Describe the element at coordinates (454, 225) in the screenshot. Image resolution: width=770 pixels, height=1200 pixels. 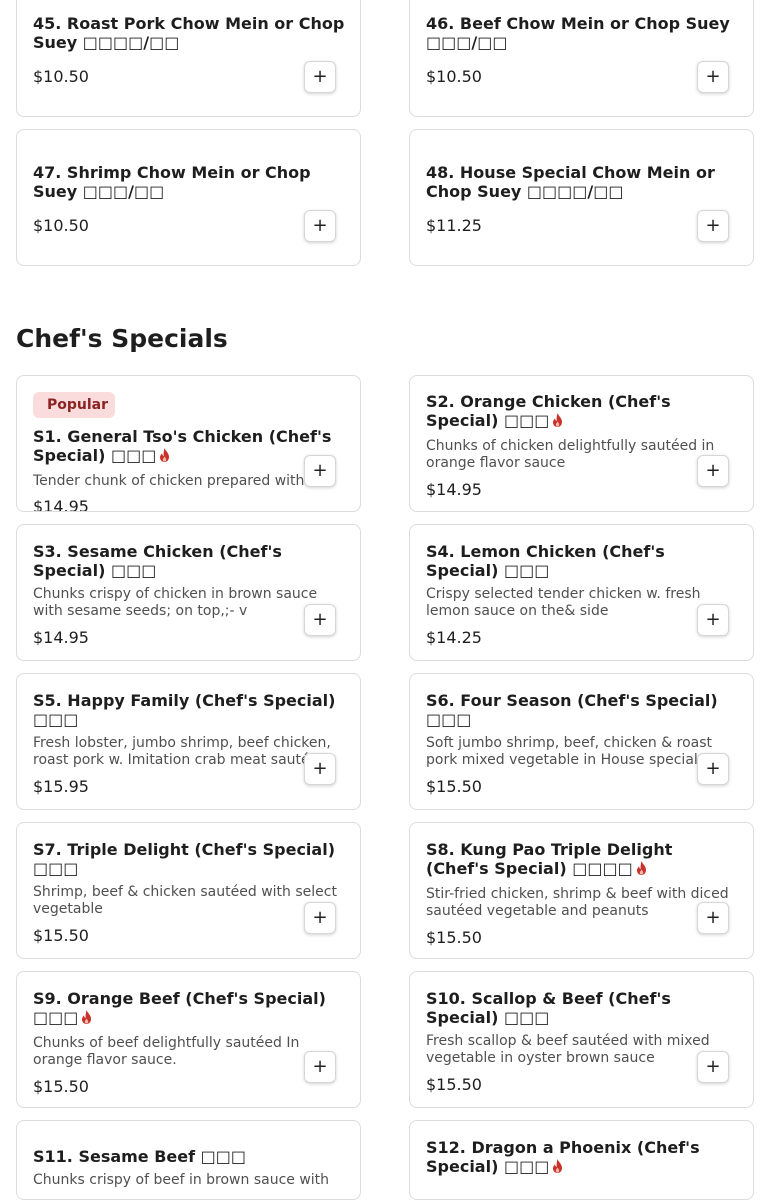
I see `item-price: $11.25` at that location.